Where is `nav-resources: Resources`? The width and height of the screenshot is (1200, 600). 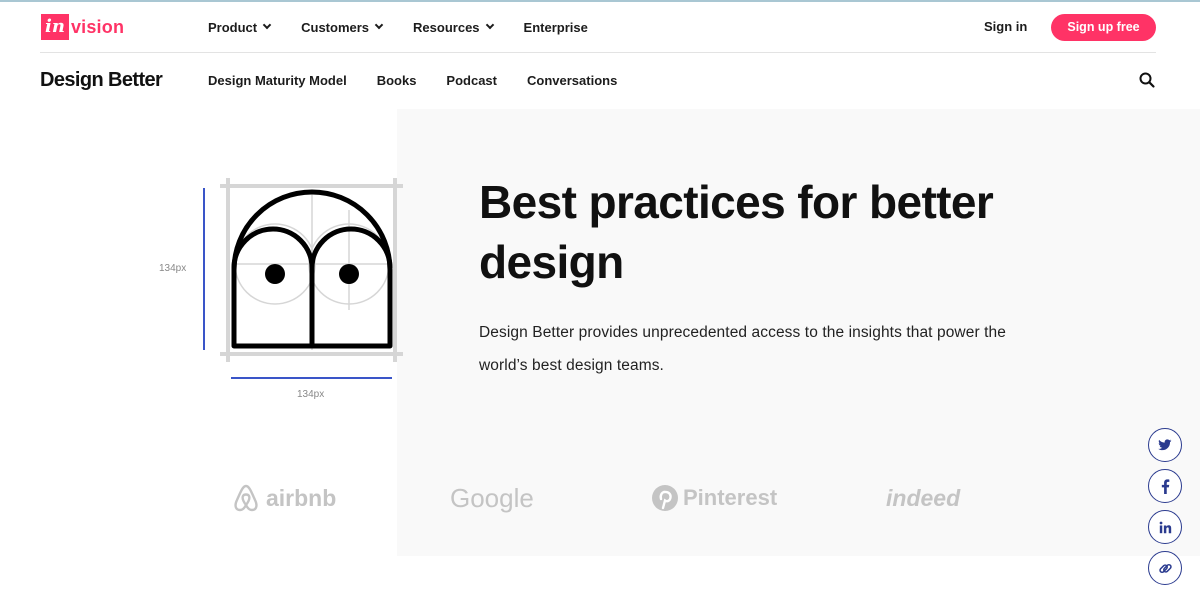
nav-resources: Resources is located at coordinates (453, 27).